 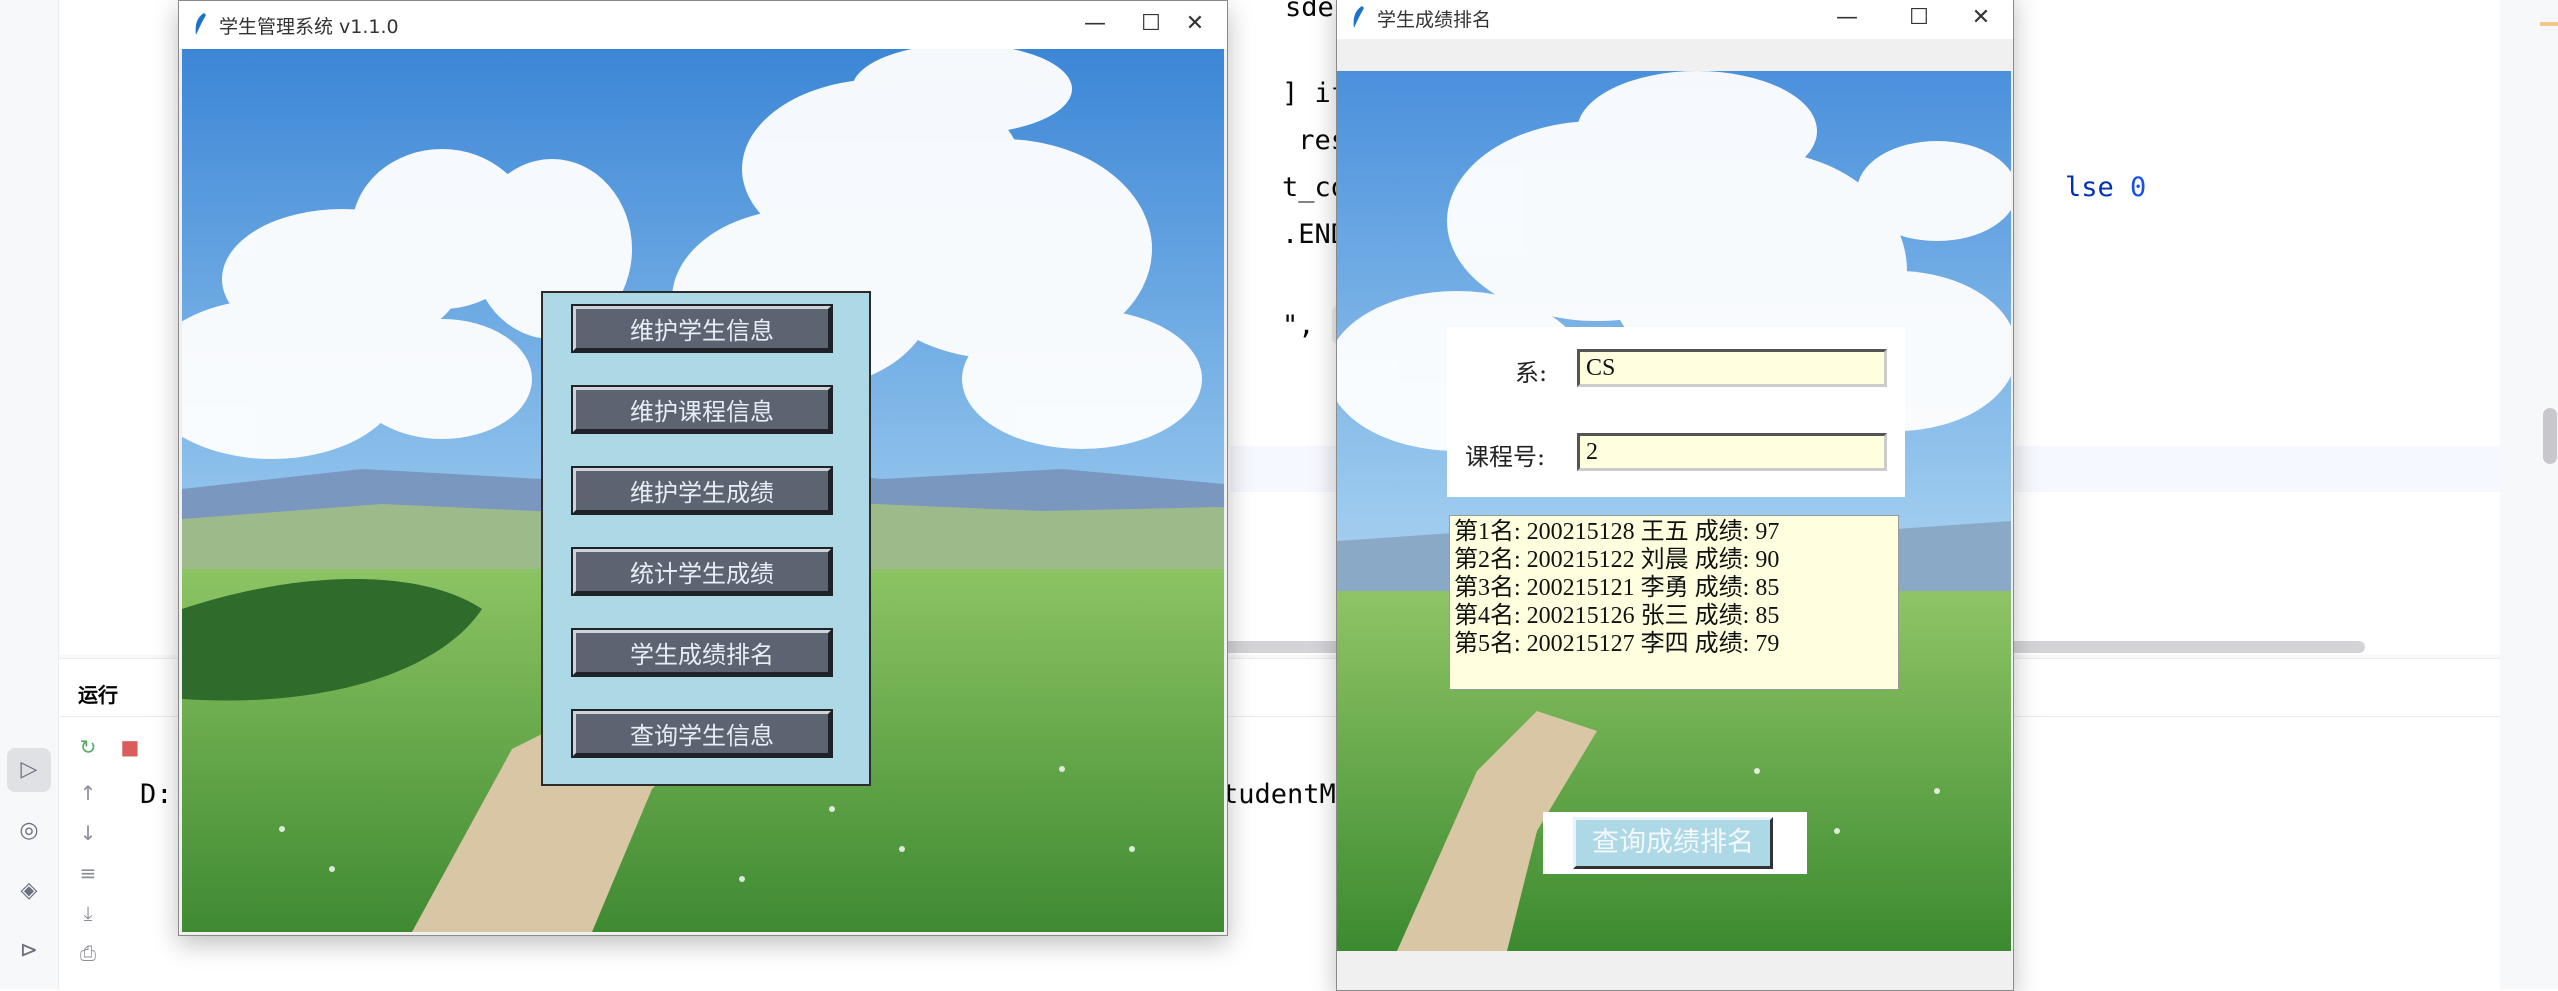 I want to click on scroll-marker, so click(x=2549, y=24).